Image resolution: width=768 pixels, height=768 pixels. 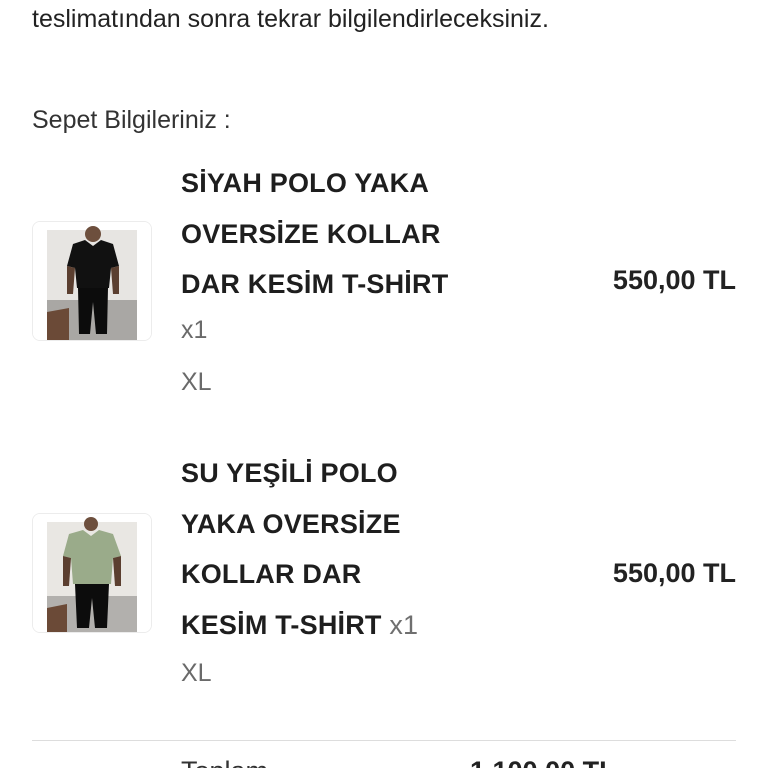 What do you see at coordinates (281, 624) in the screenshot?
I see `product-name-line-text: KESİM T-SHİRT` at bounding box center [281, 624].